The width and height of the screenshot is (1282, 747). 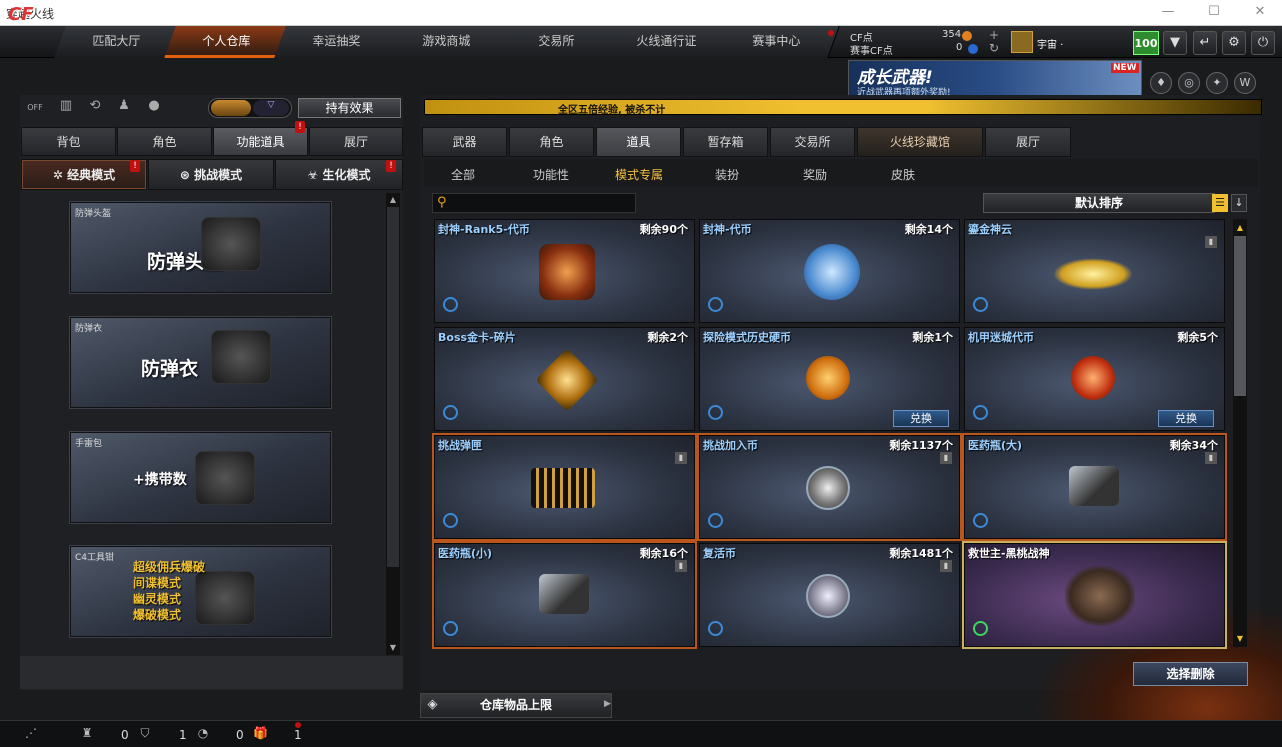 I want to click on tab-roles: 角色, so click(x=551, y=142).